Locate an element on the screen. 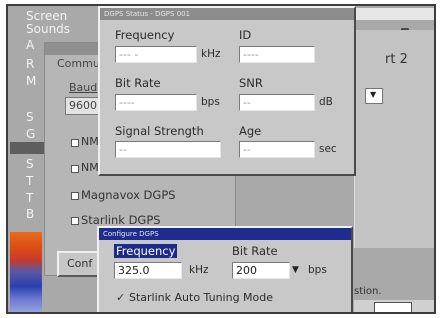  magnavox-dgps-checkbox is located at coordinates (75, 196).